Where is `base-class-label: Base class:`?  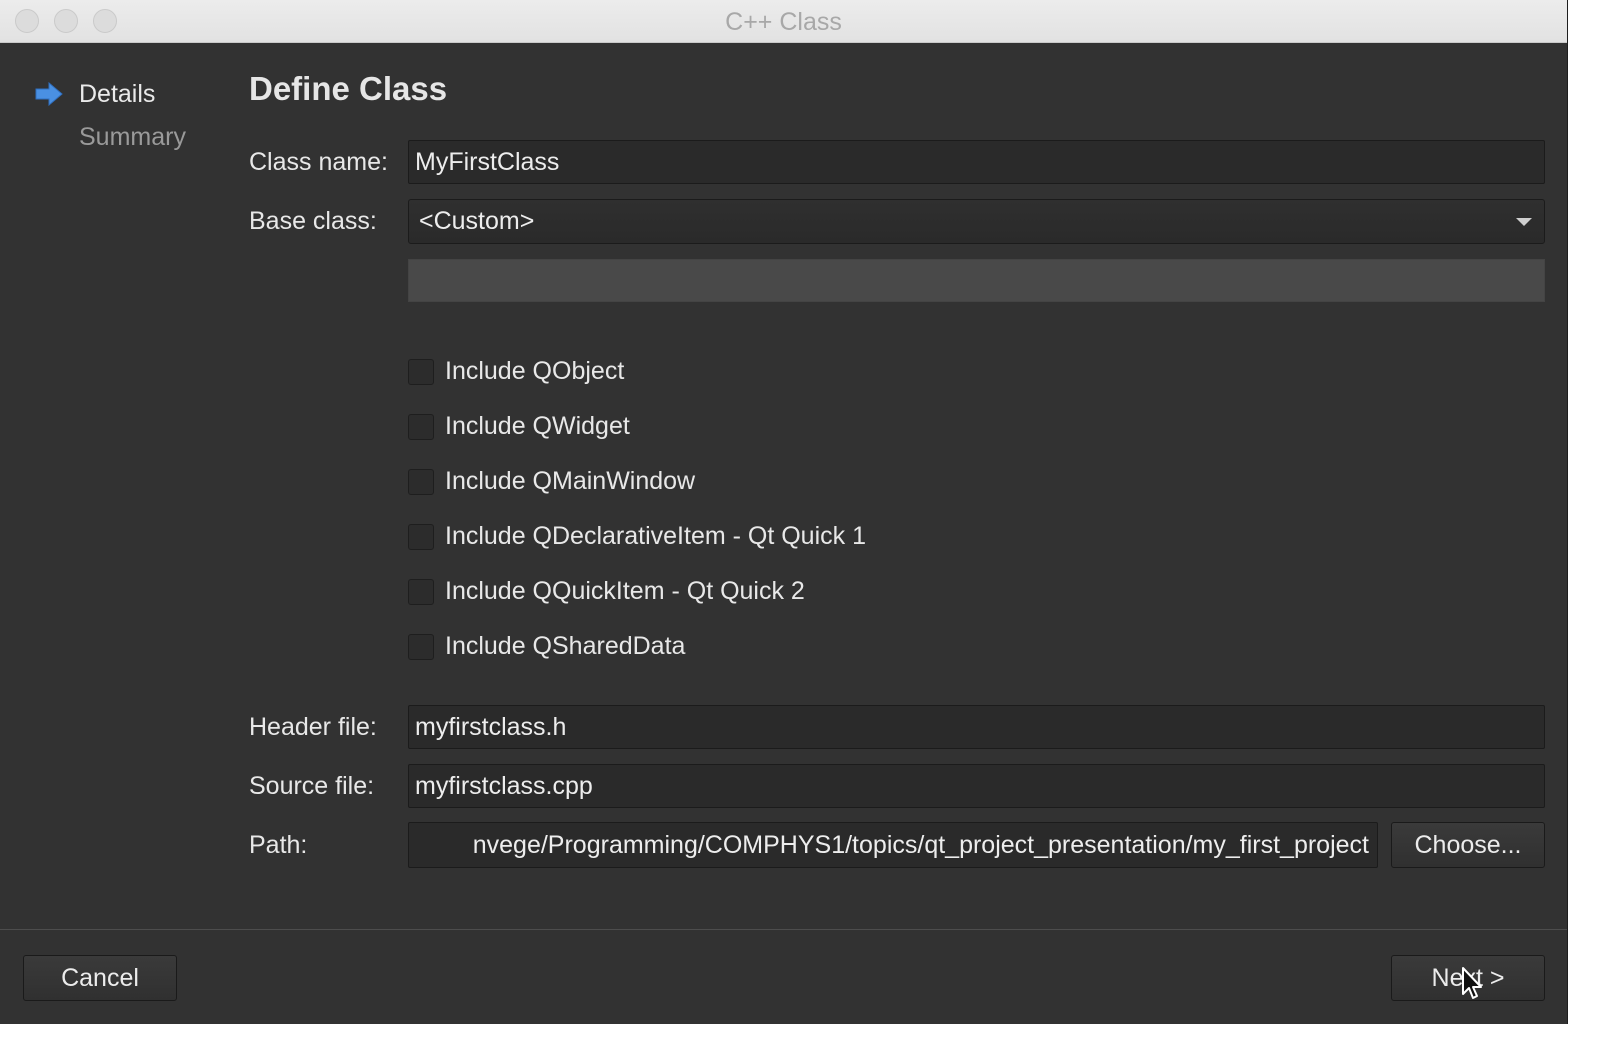 base-class-label: Base class: is located at coordinates (313, 221).